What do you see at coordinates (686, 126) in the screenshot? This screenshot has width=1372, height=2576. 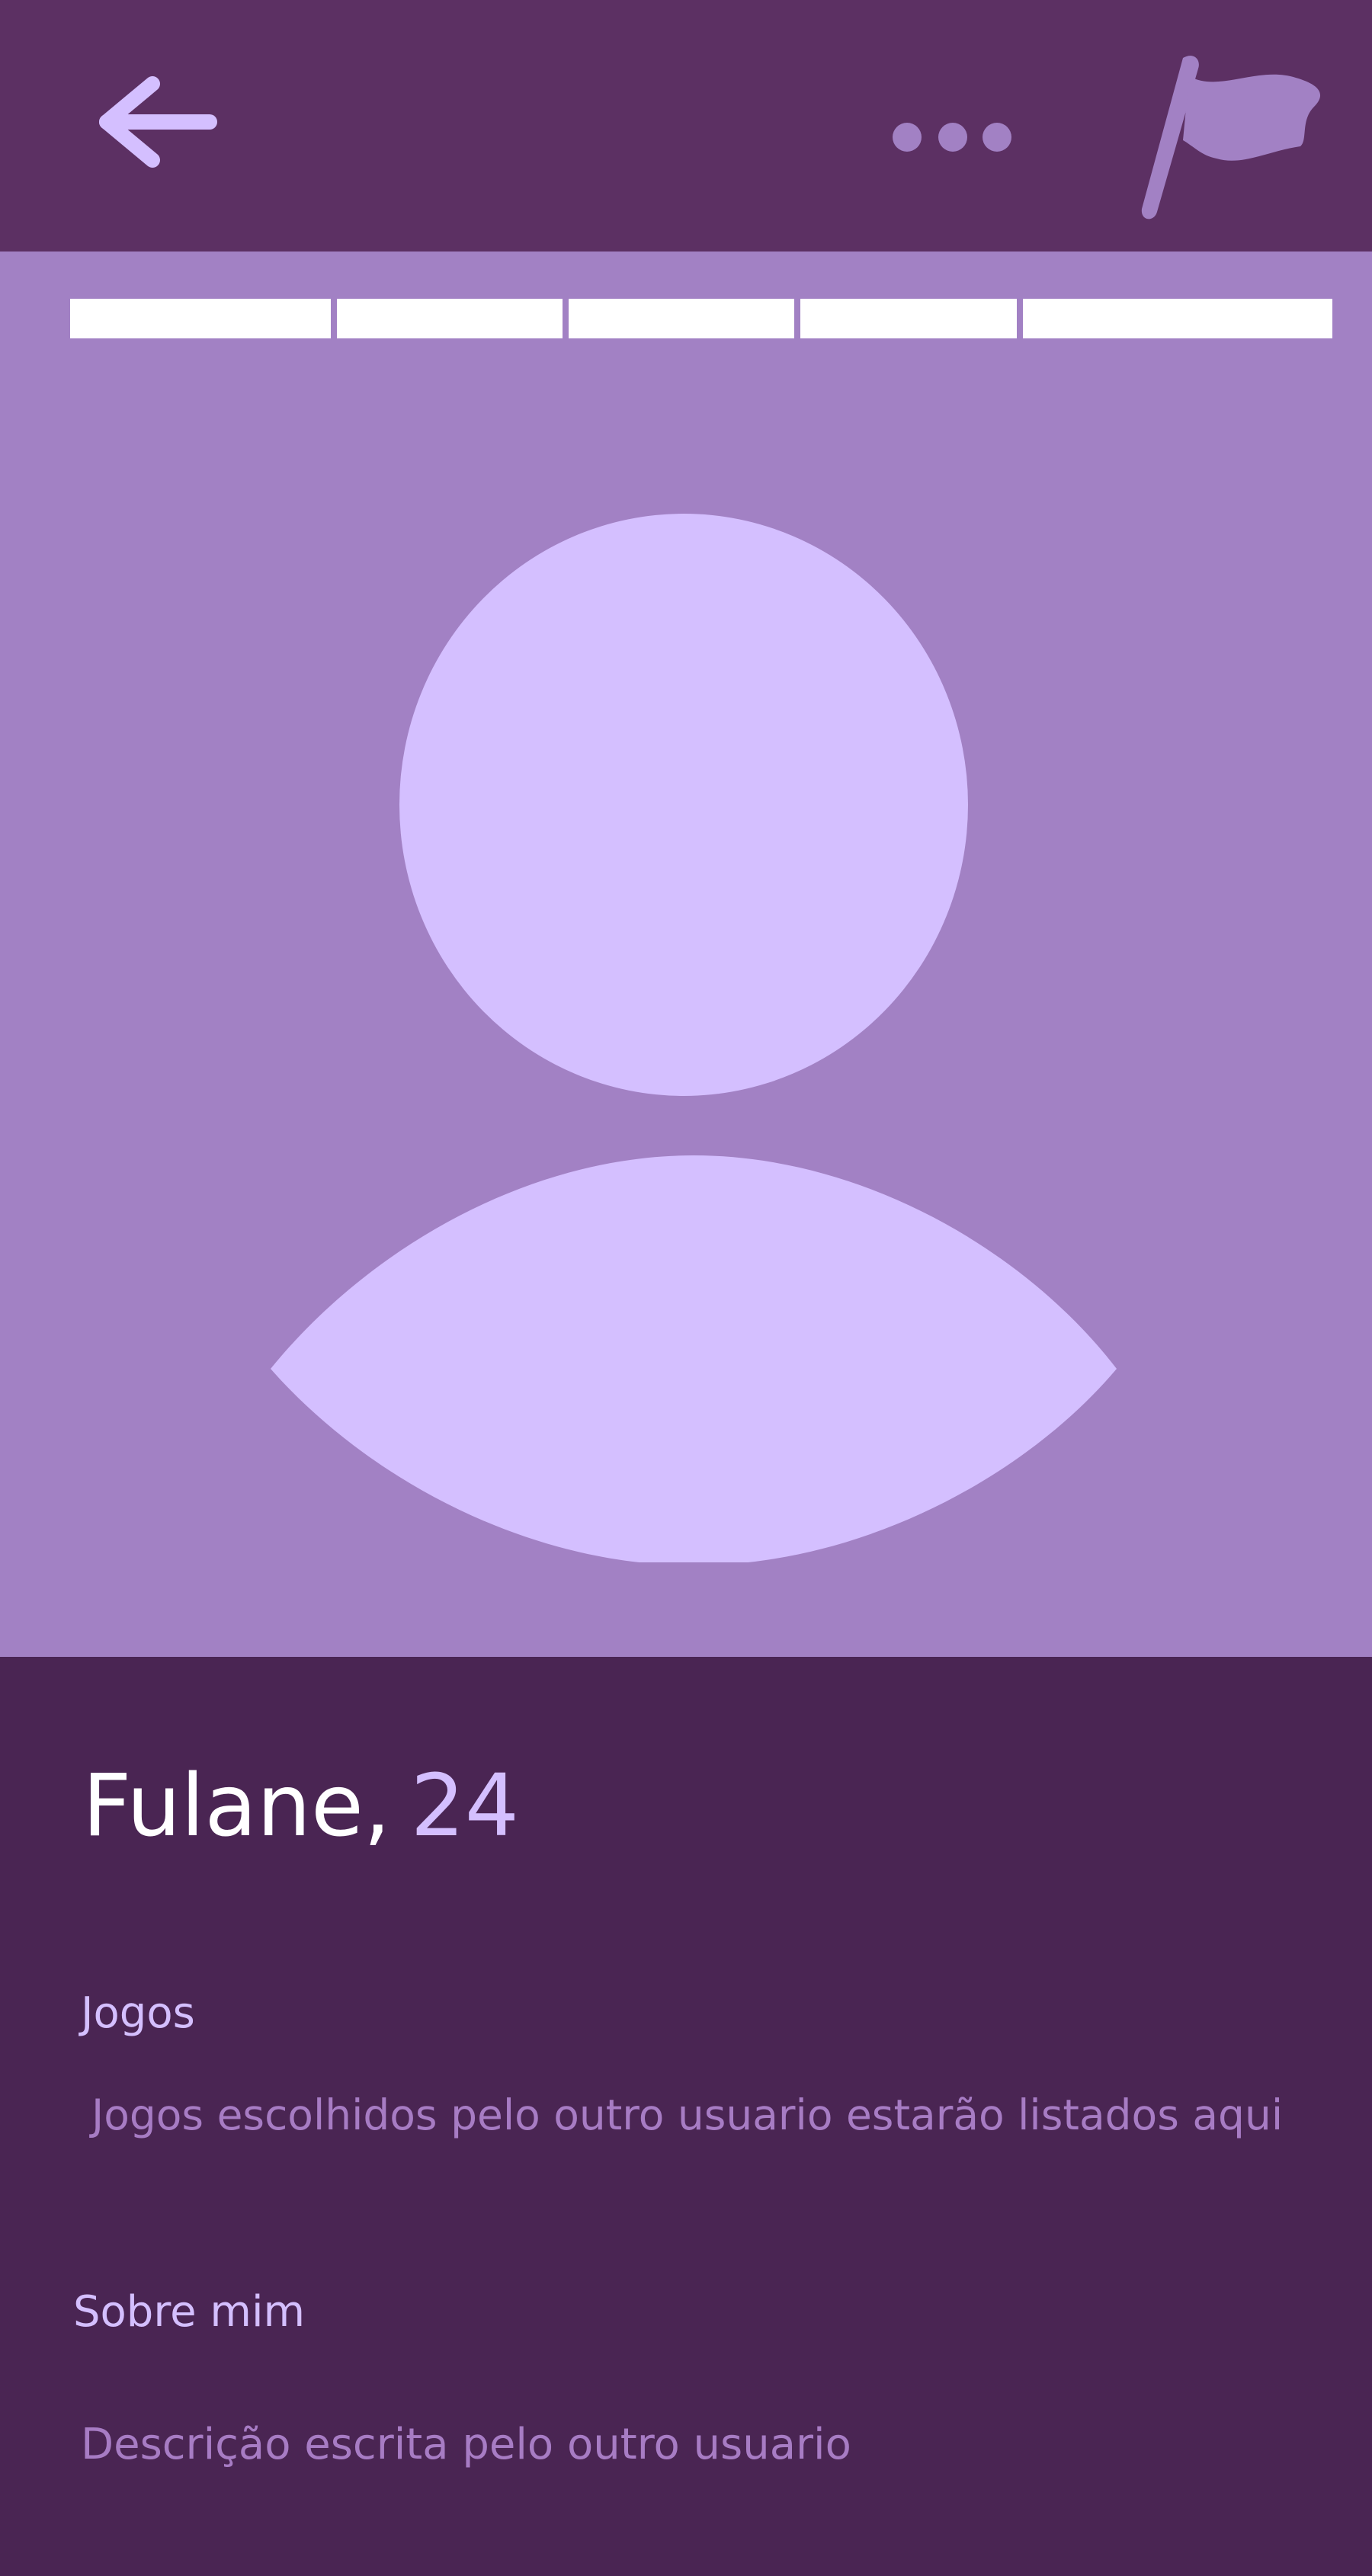 I see `top-bar` at bounding box center [686, 126].